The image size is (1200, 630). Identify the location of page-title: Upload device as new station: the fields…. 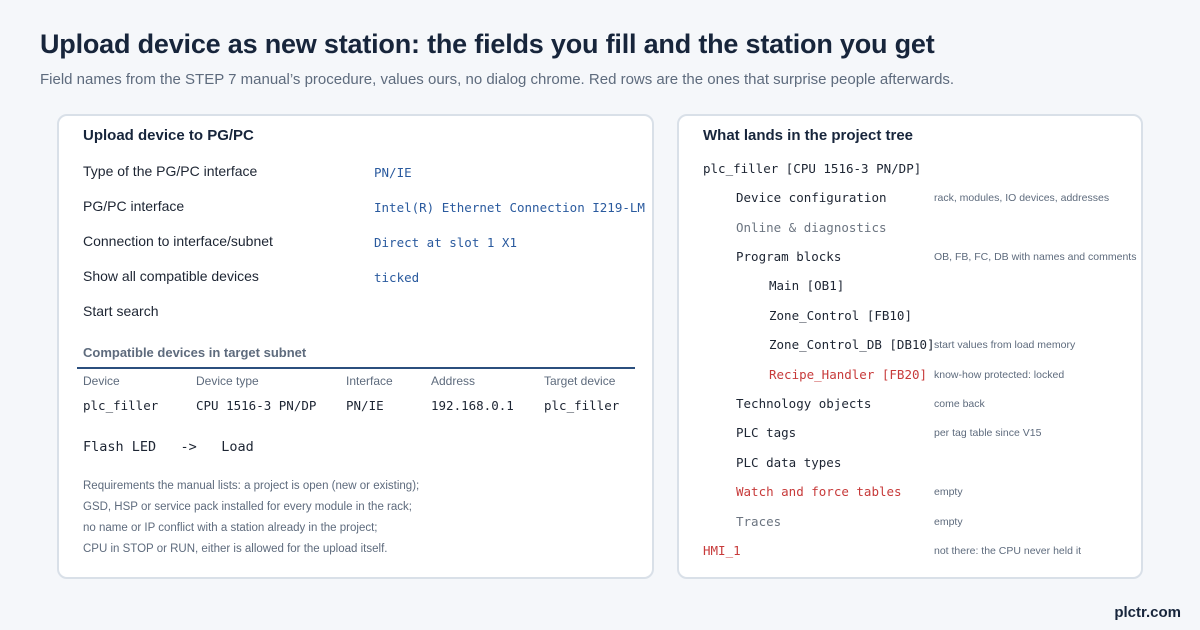
(487, 44).